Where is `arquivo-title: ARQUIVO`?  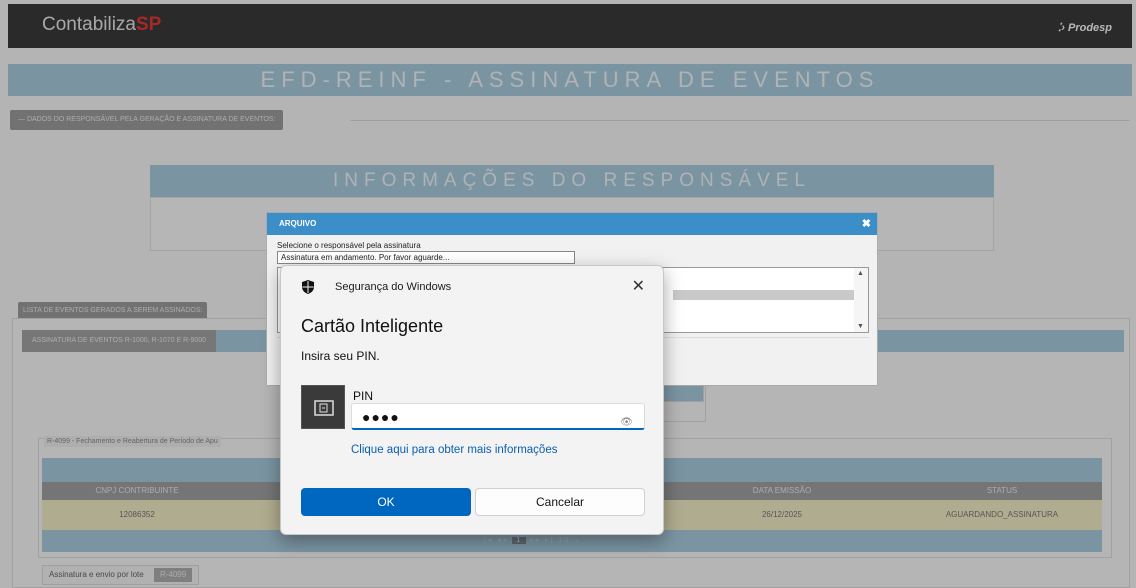 arquivo-title: ARQUIVO is located at coordinates (298, 223).